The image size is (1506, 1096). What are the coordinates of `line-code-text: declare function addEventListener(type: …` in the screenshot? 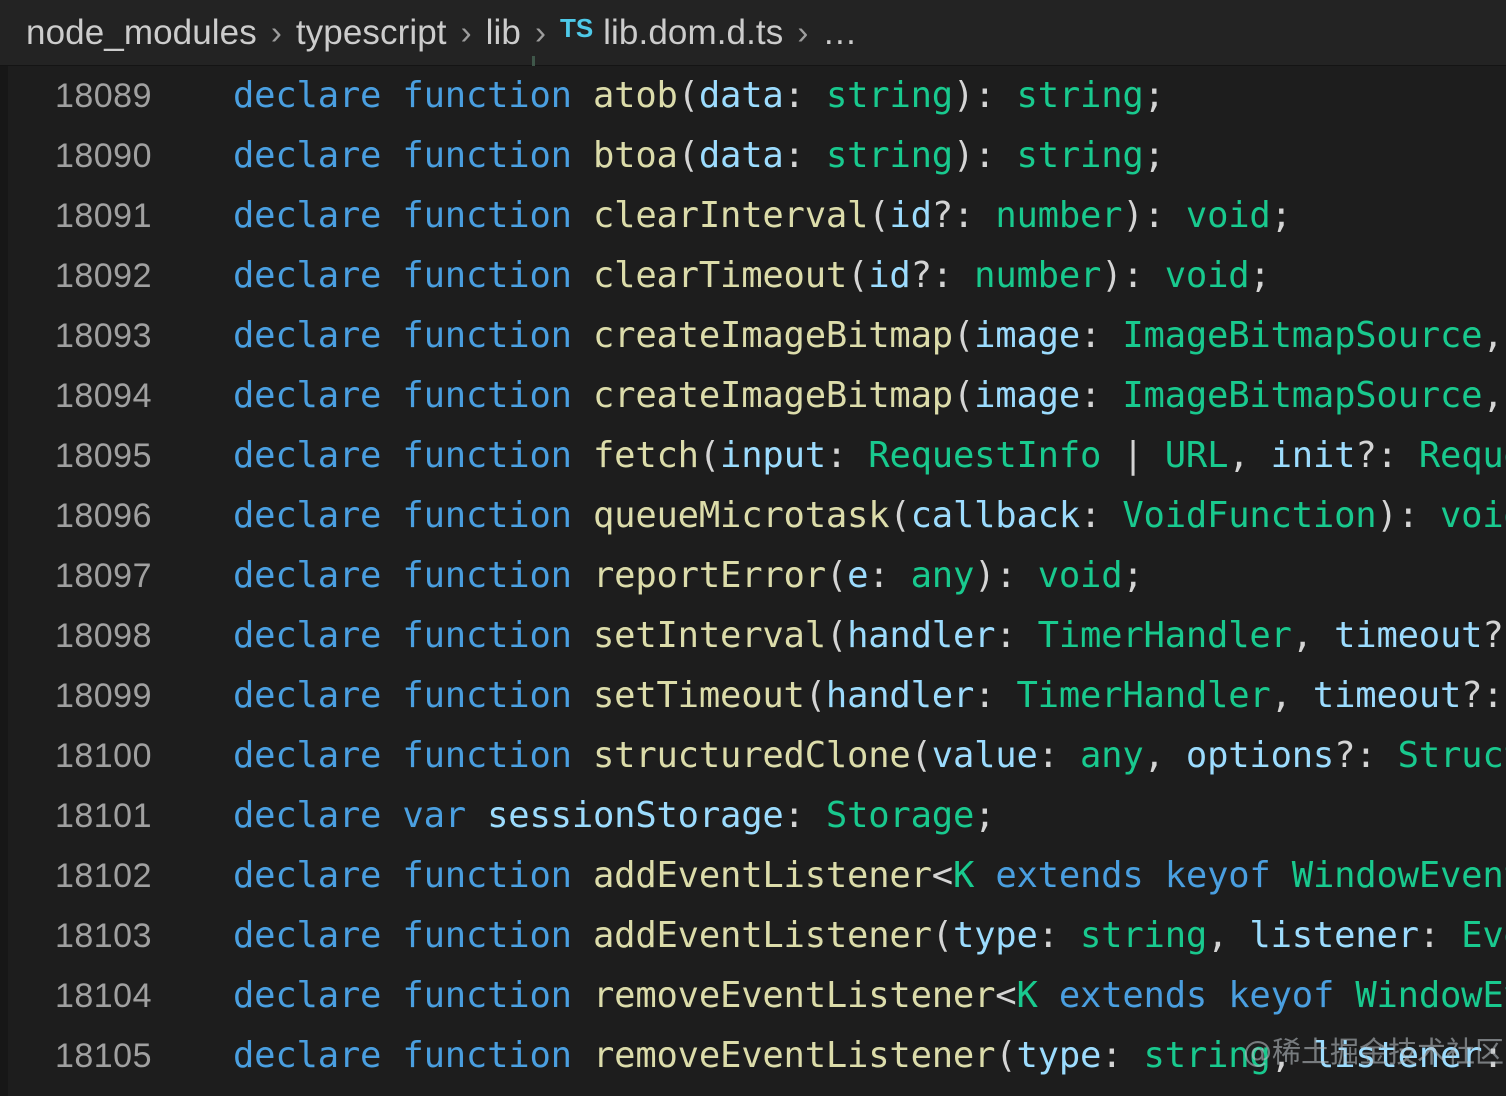 It's located at (869, 936).